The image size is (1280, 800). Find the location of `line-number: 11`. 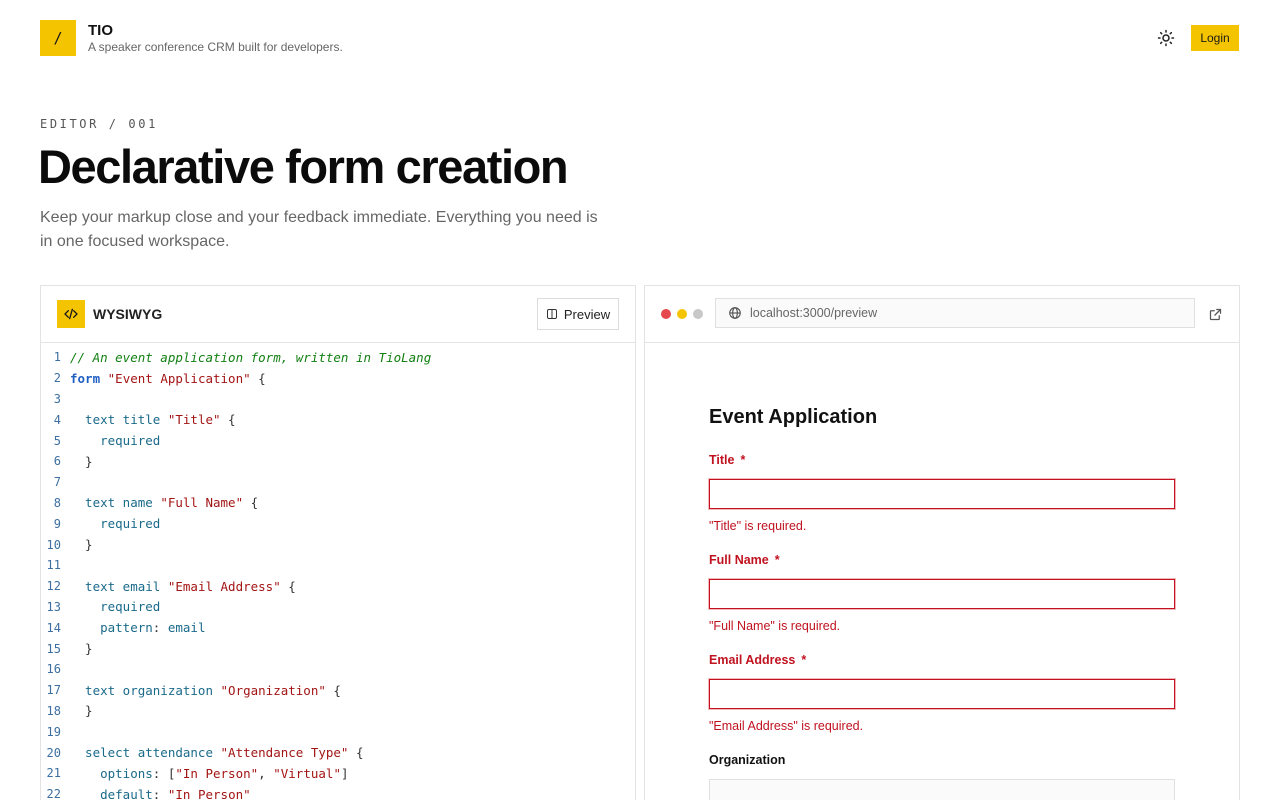

line-number: 11 is located at coordinates (53, 565).